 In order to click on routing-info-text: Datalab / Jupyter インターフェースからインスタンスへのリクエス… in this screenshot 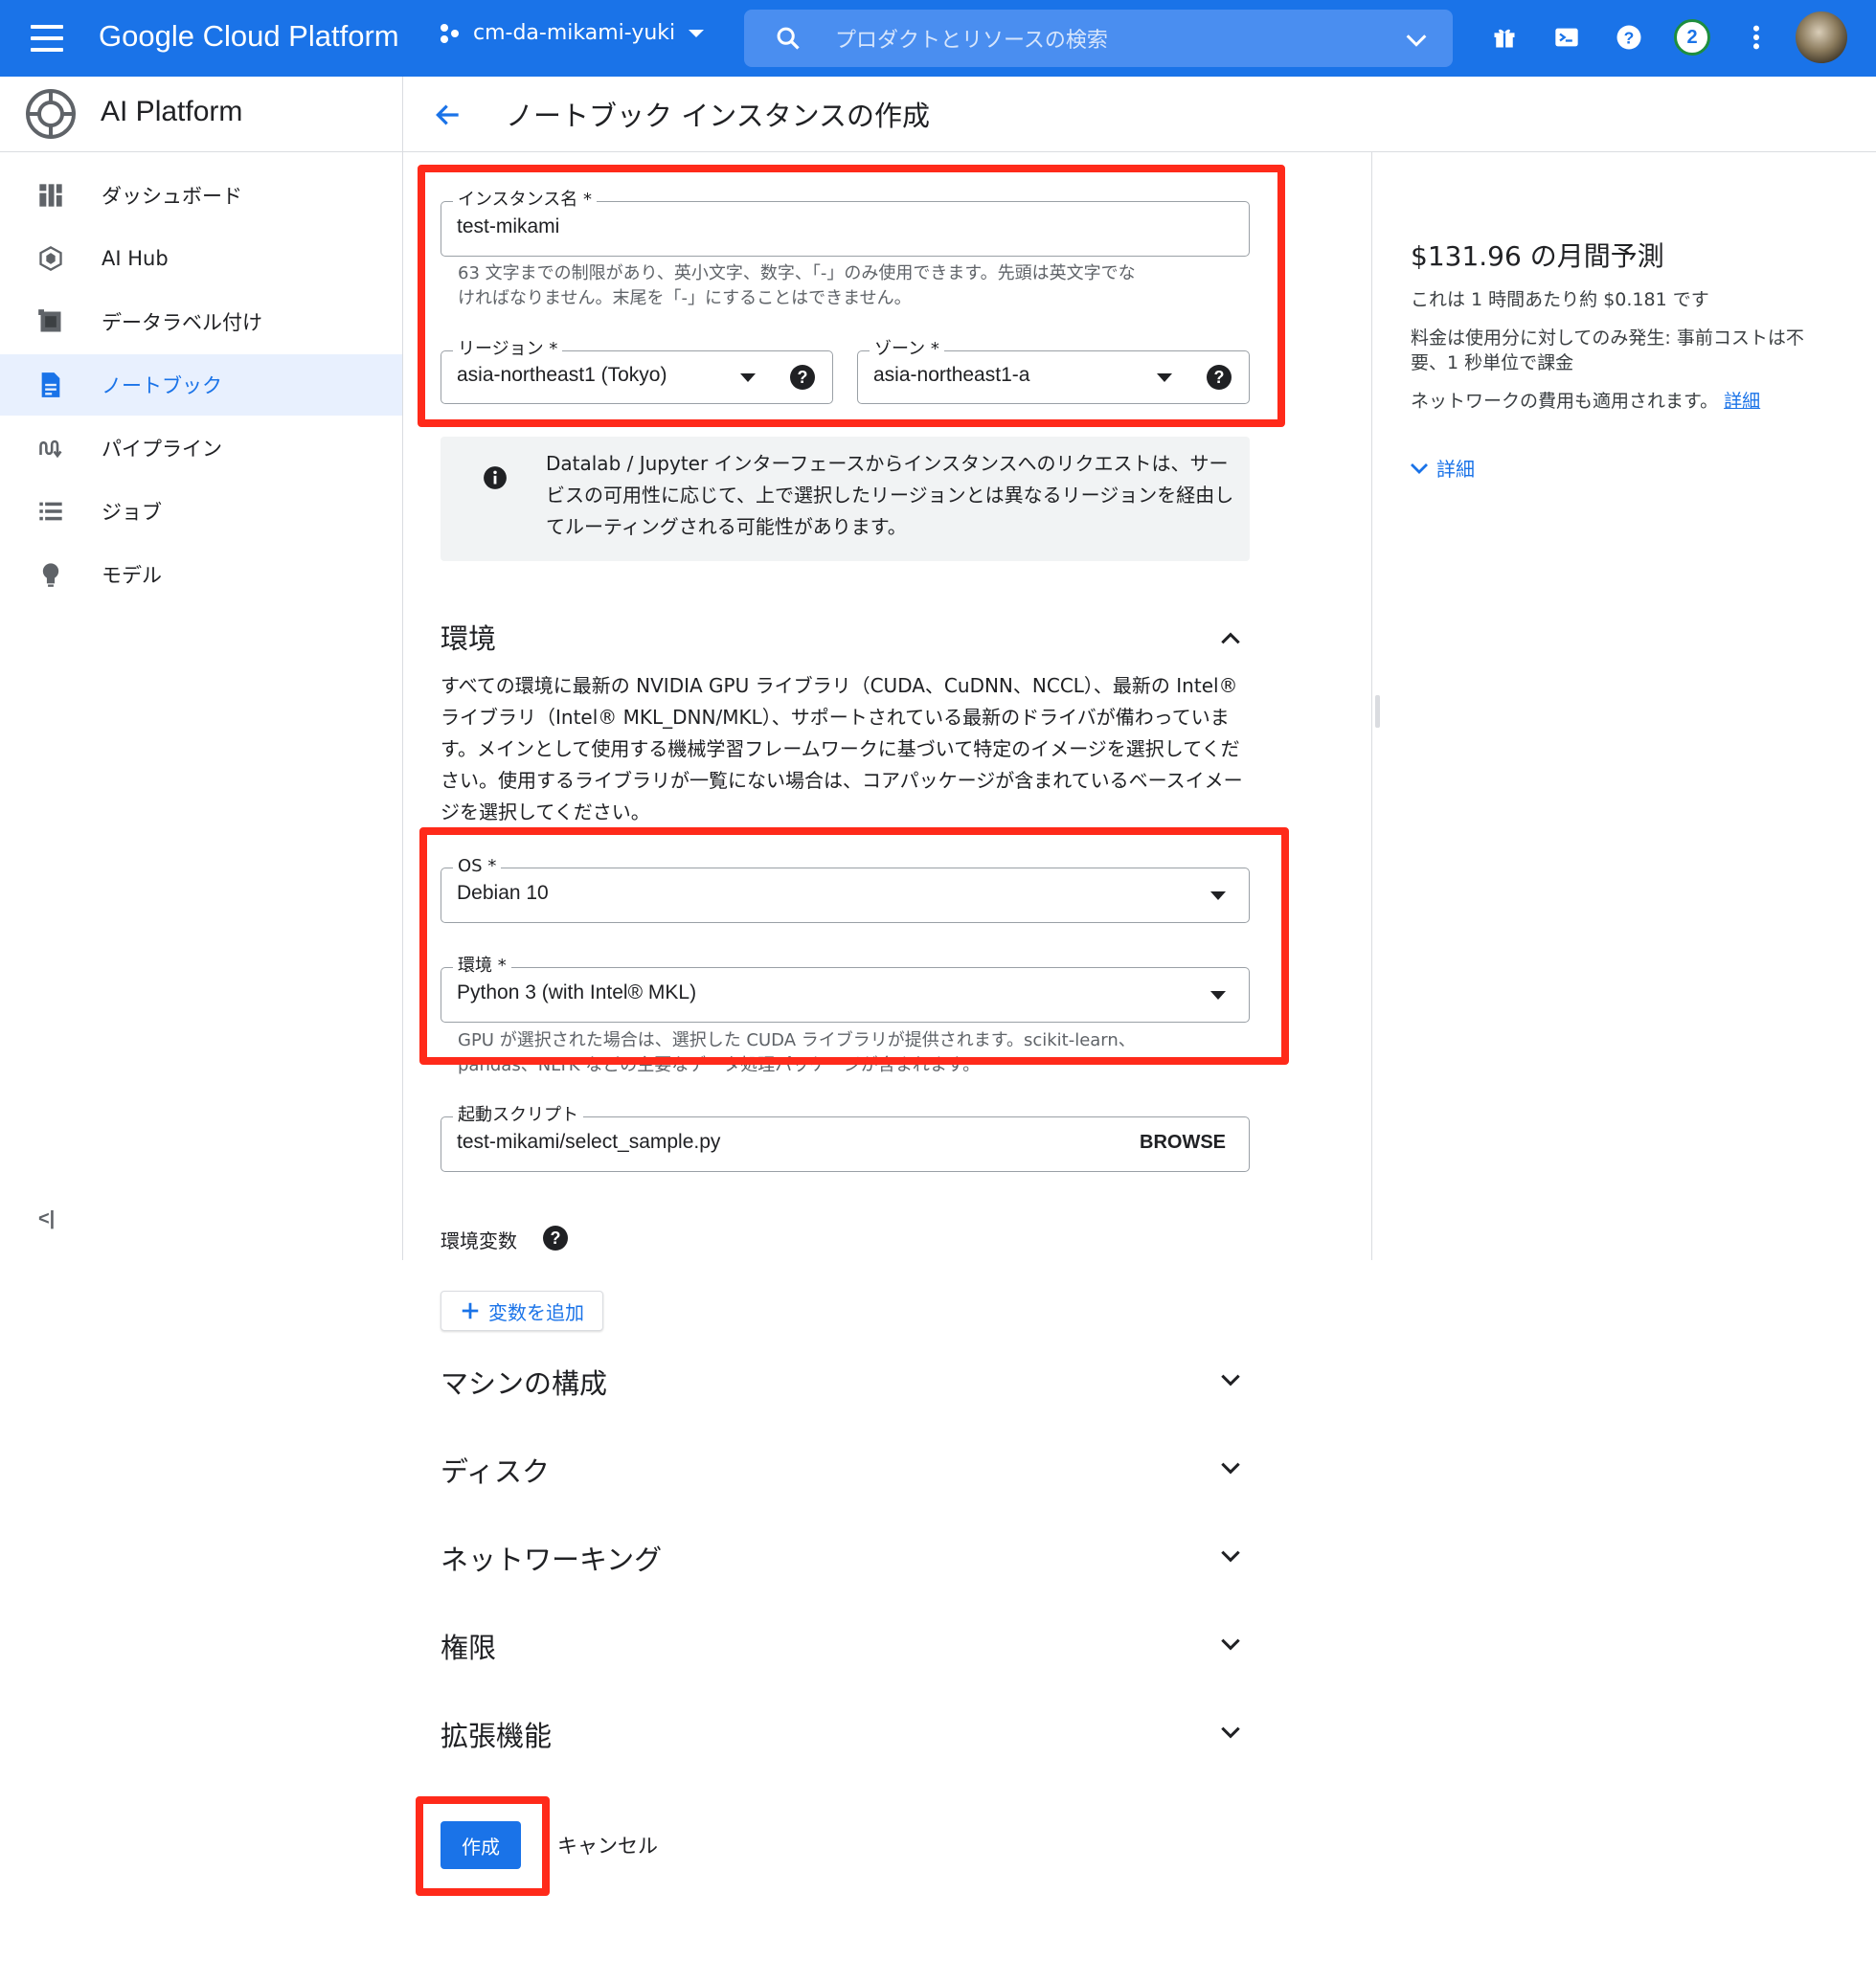, I will do `click(890, 495)`.